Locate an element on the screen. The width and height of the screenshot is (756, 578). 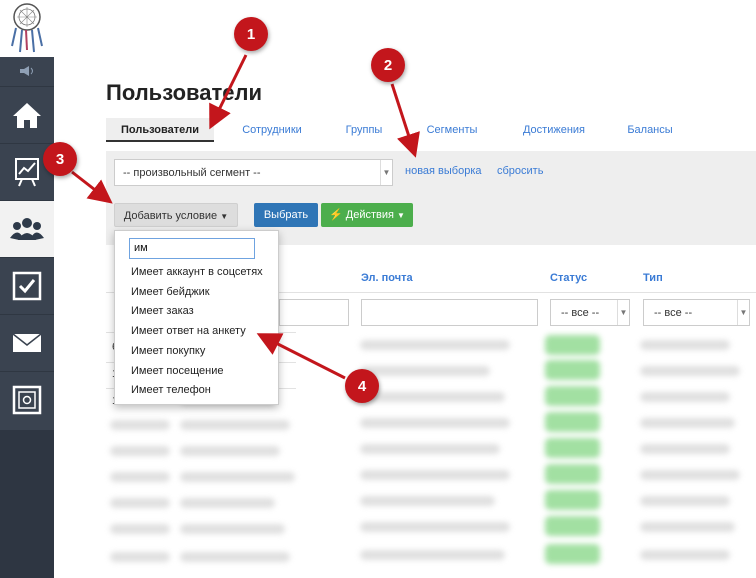
annotation-marker-1: 1 is located at coordinates (251, 34).